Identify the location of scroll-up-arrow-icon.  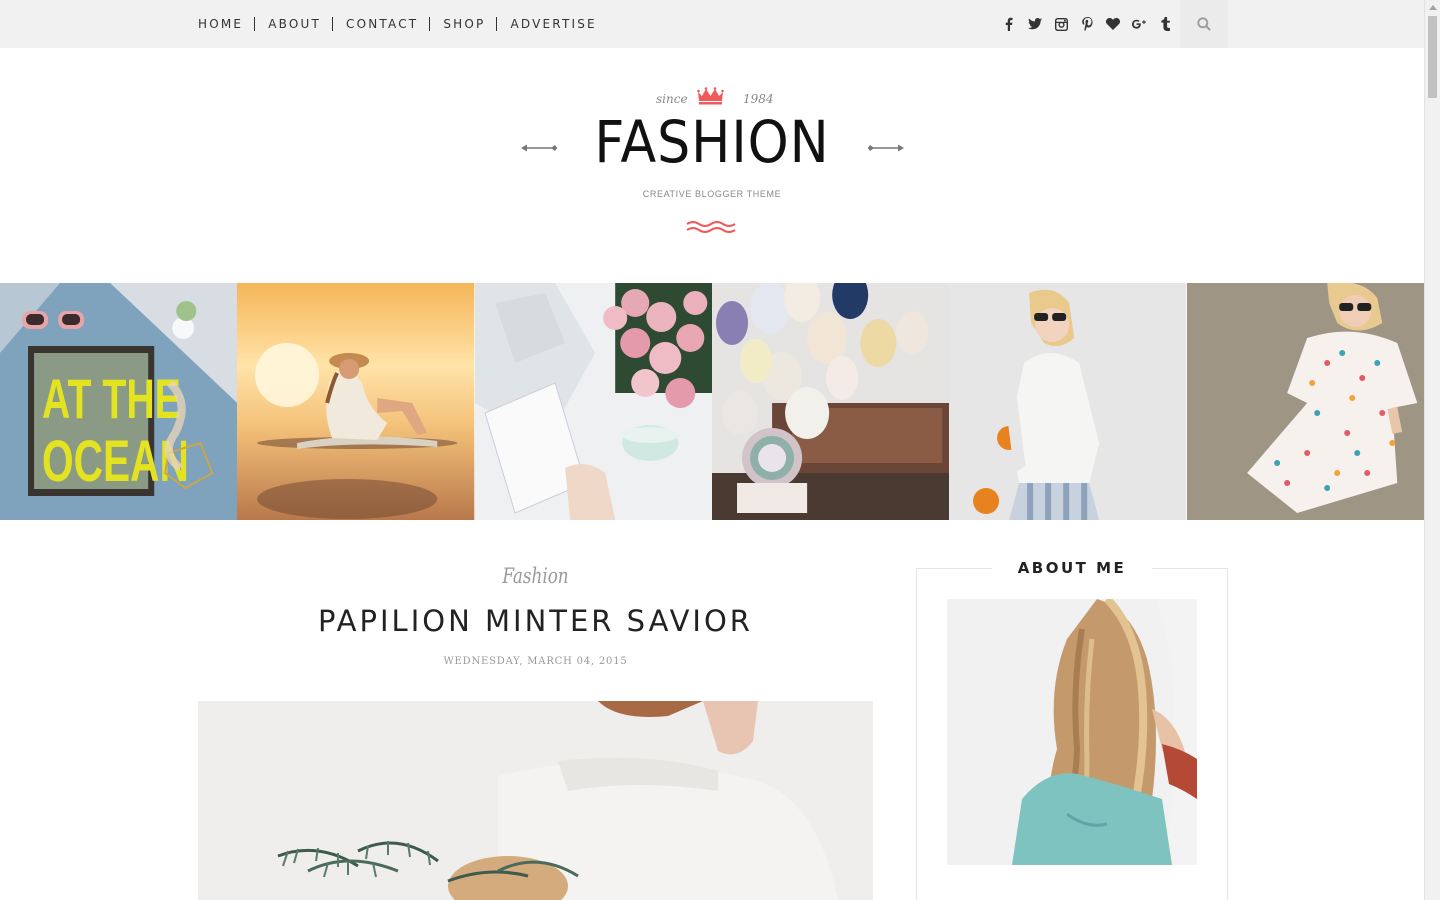
(1433, 7).